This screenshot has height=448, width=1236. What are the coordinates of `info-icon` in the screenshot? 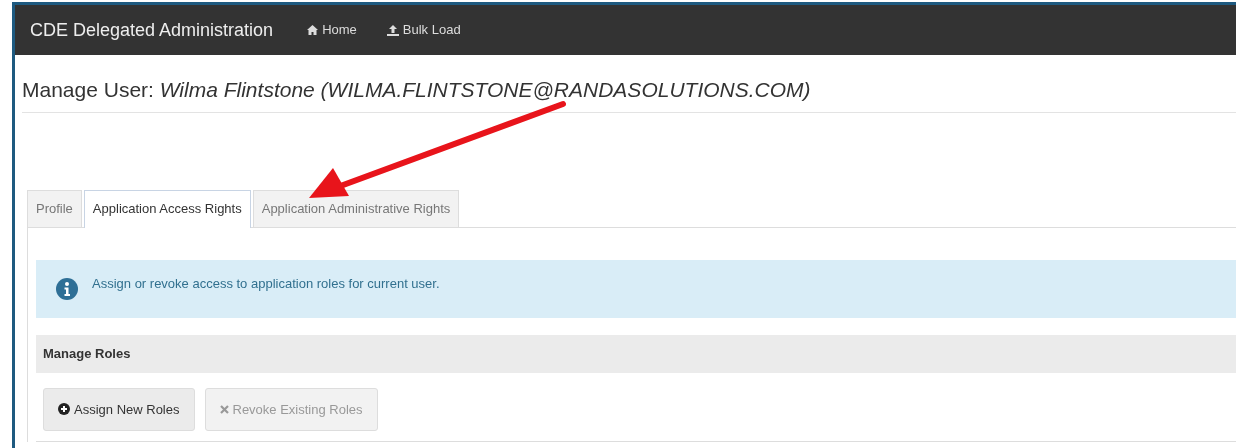 It's located at (67, 288).